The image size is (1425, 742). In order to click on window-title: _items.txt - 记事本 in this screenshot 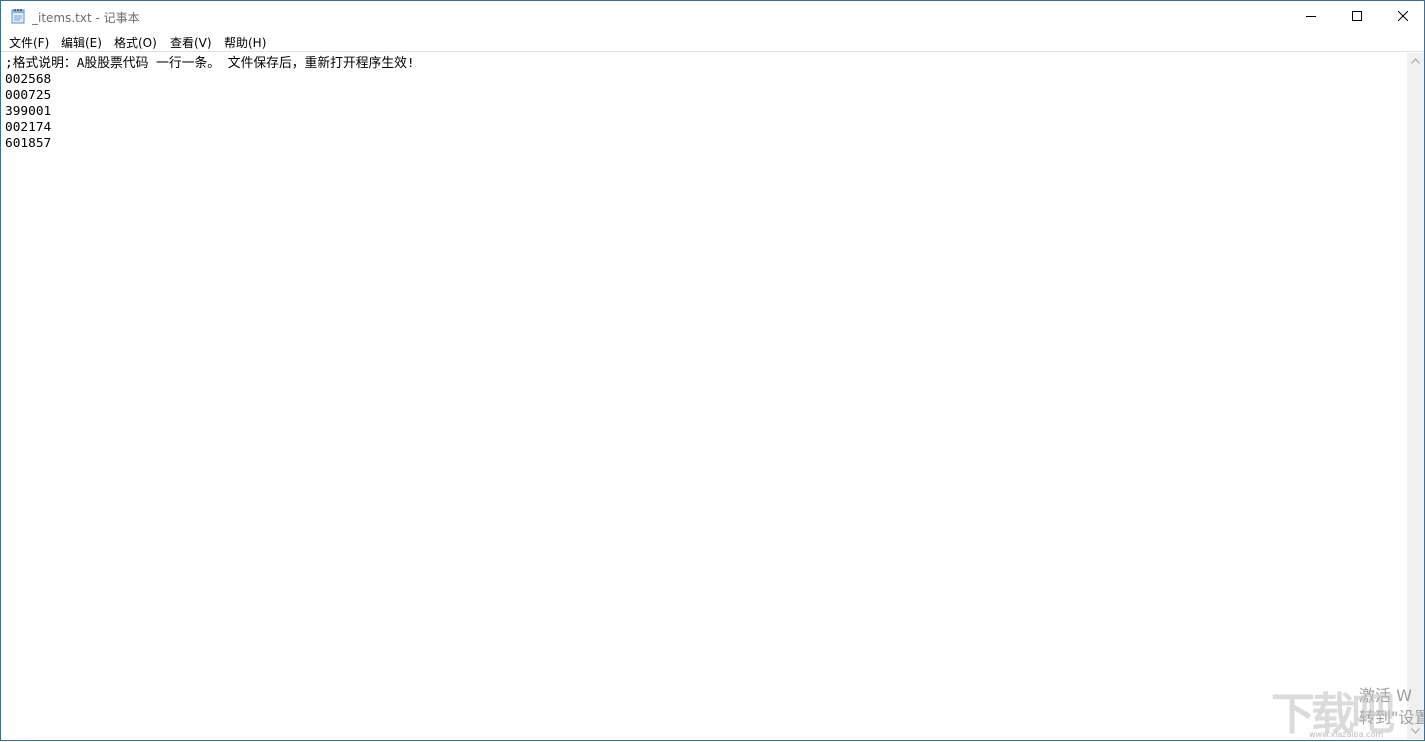, I will do `click(86, 18)`.